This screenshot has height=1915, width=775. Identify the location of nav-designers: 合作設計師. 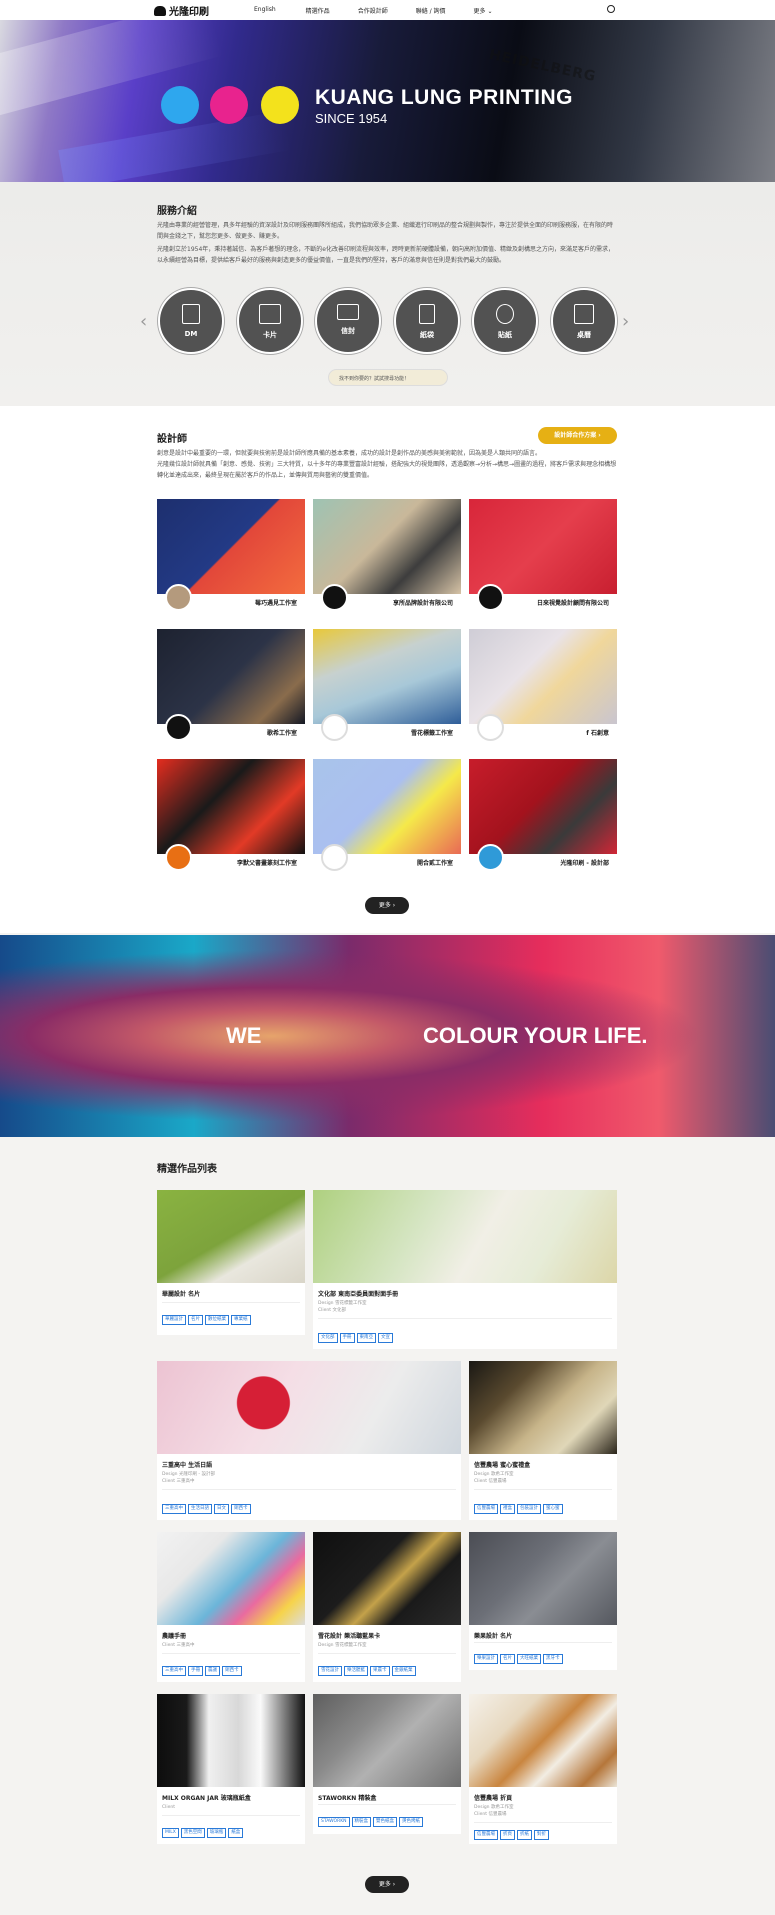
(373, 10).